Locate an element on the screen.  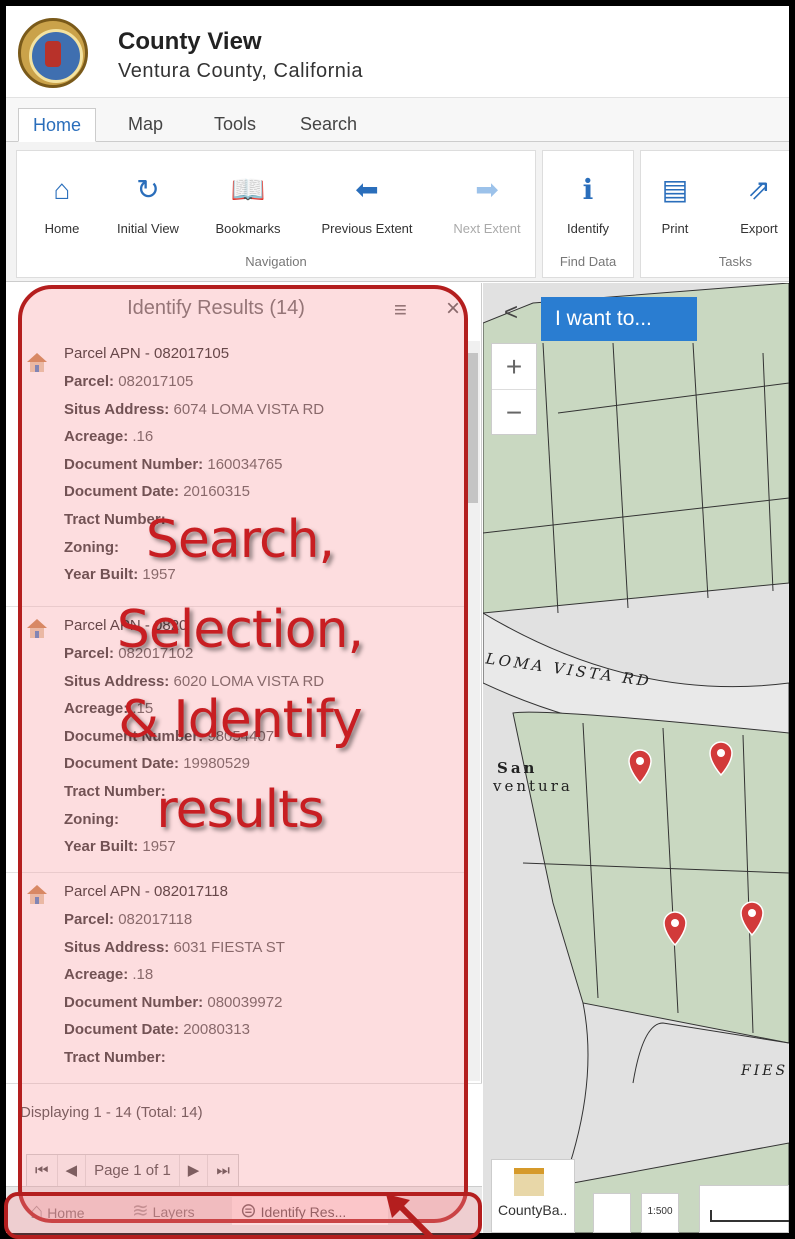
collapse-panel-button: < is located at coordinates (511, 313).